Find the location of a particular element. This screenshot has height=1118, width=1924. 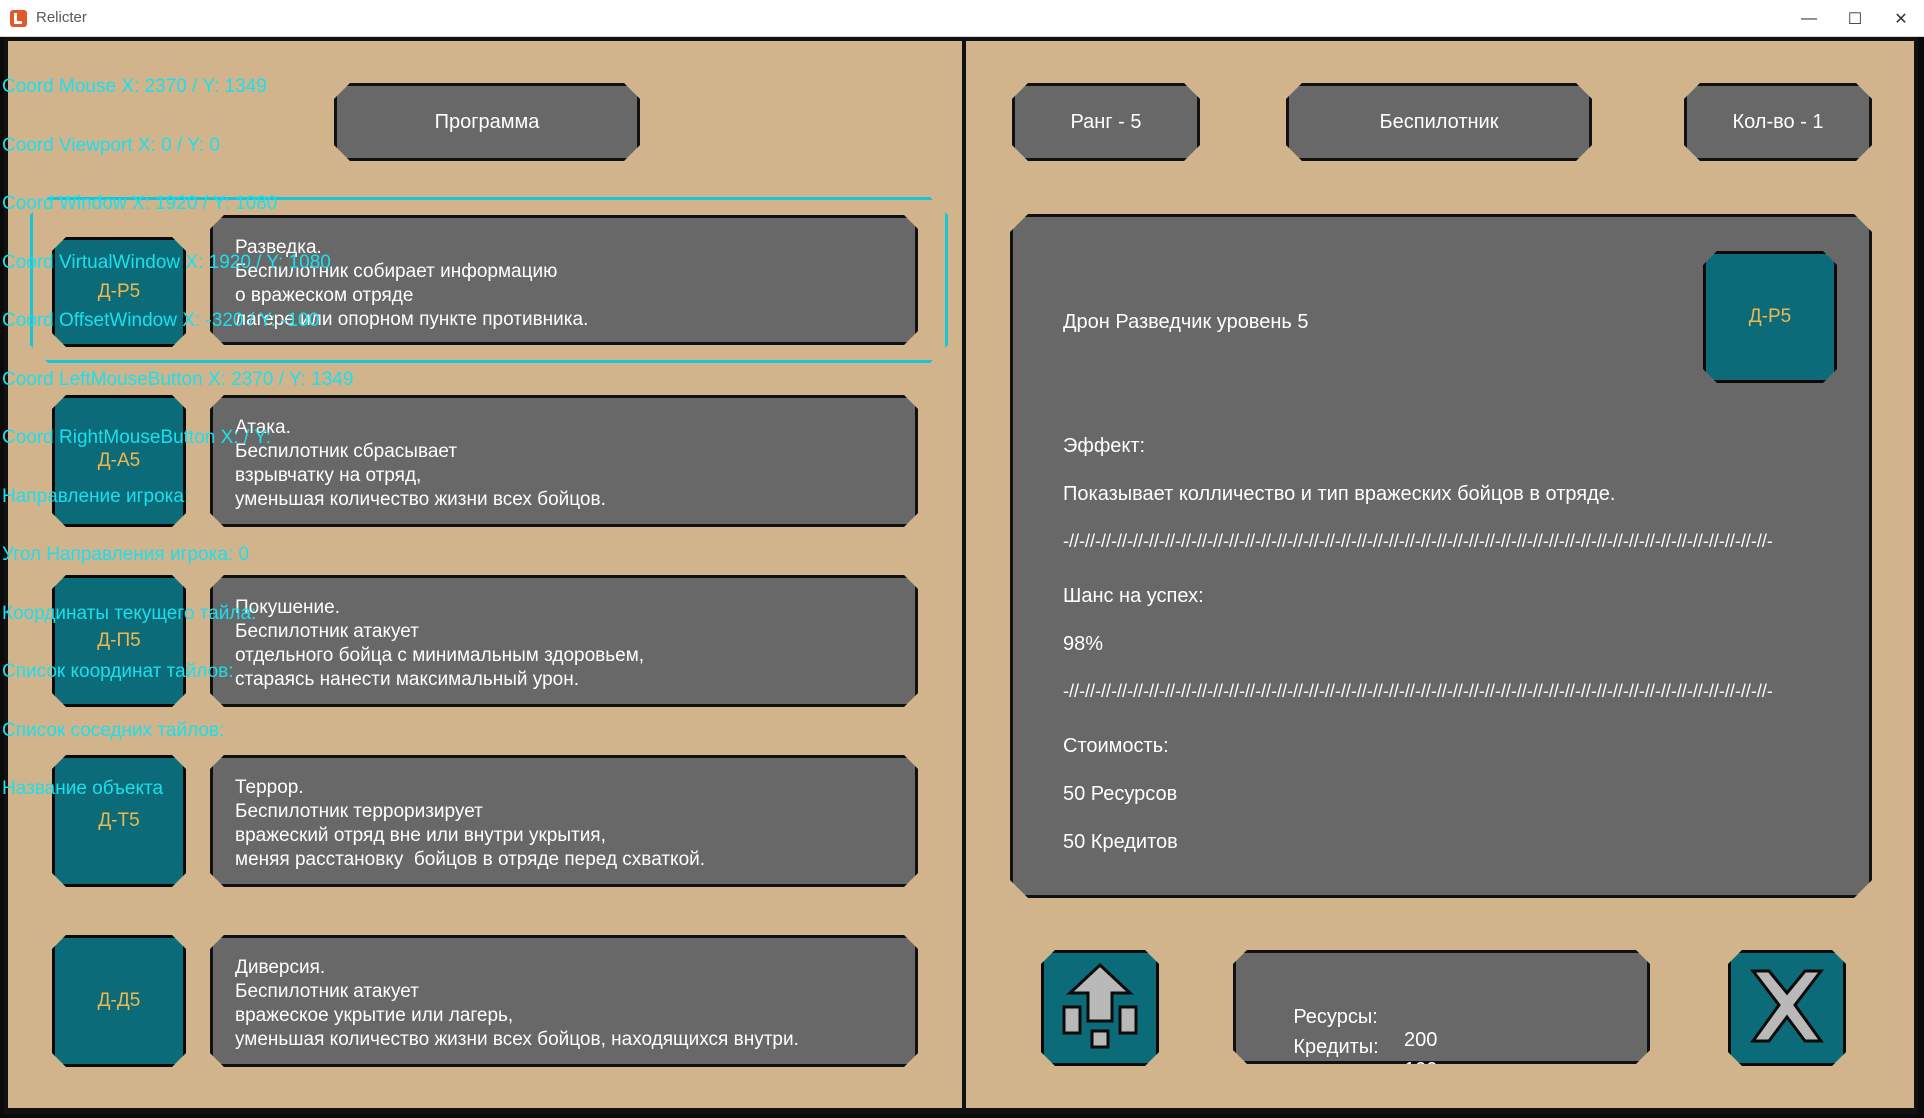

cost-label: Стоимость: is located at coordinates (1116, 746).